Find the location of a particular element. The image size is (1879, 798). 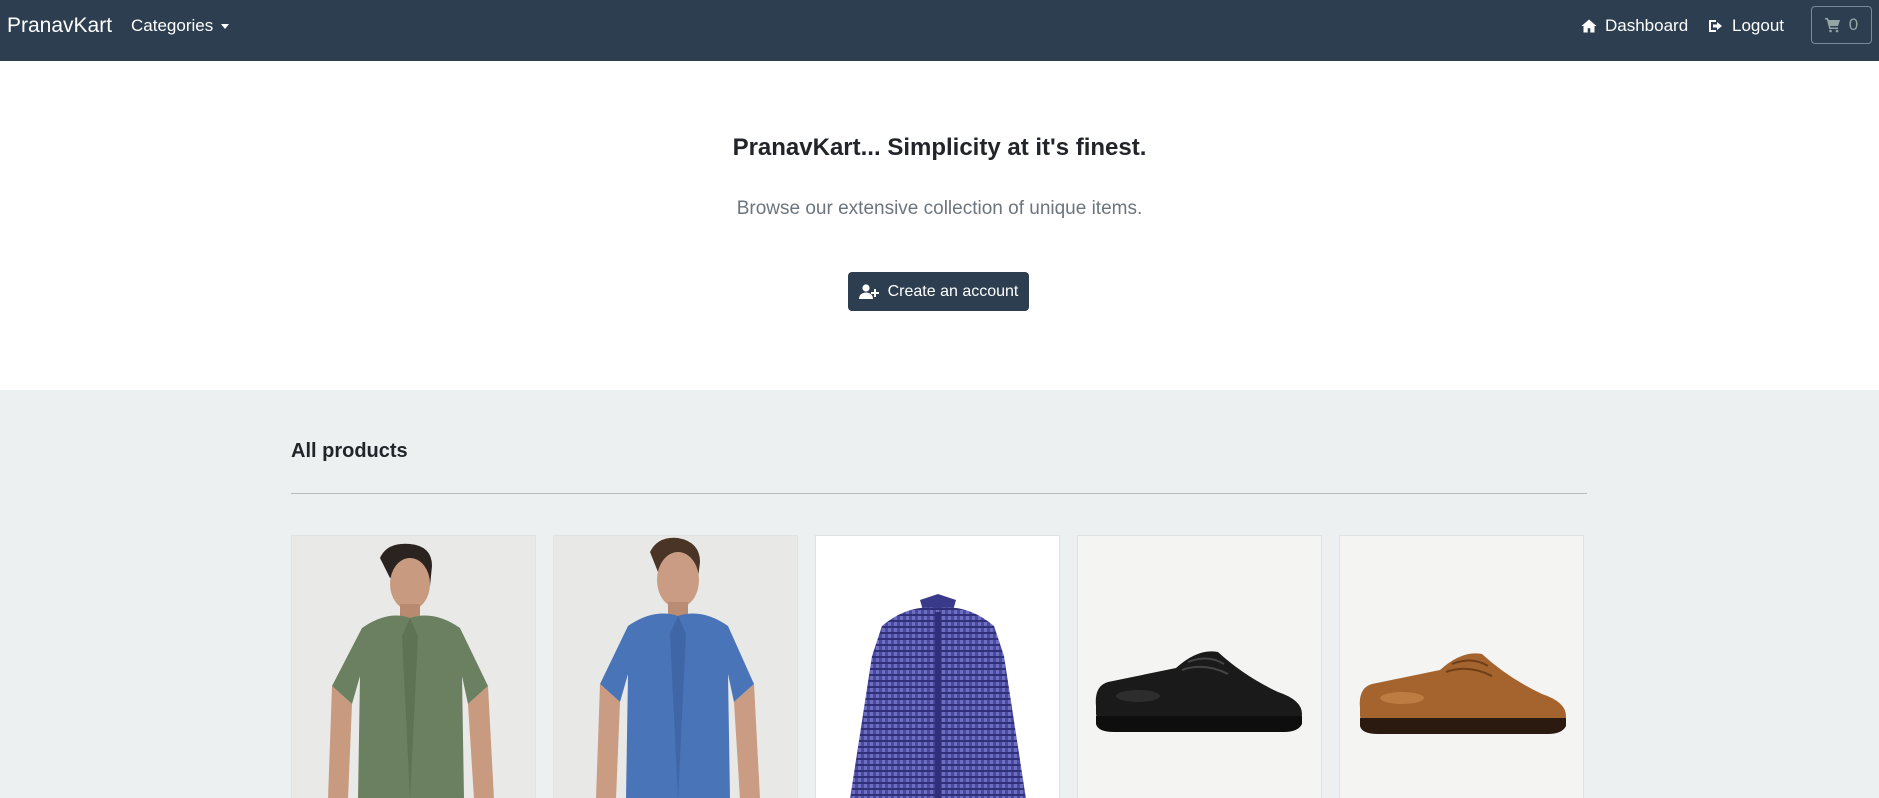

caret-down-icon is located at coordinates (225, 26).